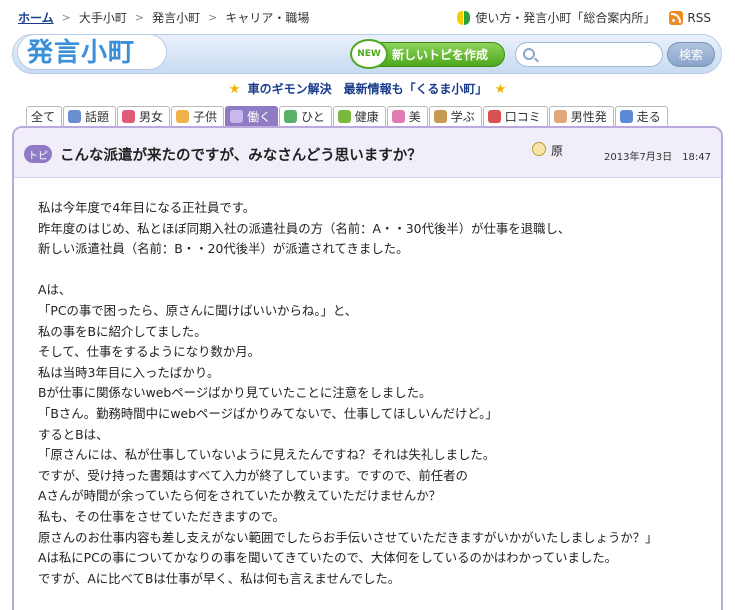 The height and width of the screenshot is (610, 735). I want to click on site-logo: 発言小町, so click(81, 50).